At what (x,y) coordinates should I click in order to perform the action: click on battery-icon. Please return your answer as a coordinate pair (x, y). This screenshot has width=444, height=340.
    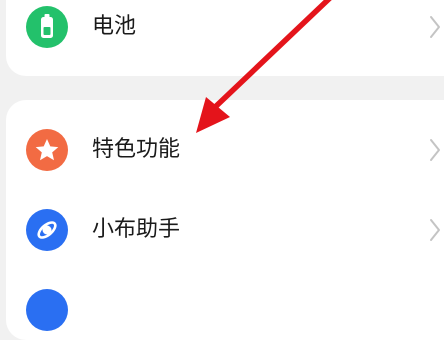
    Looking at the image, I should click on (47, 27).